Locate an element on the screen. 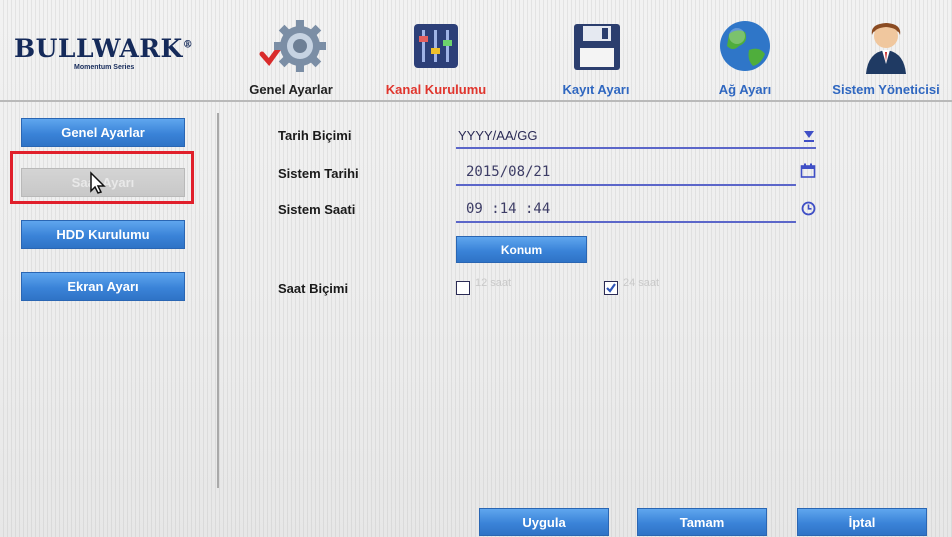  date-format-value: YYYY/AA/GG is located at coordinates (498, 135).